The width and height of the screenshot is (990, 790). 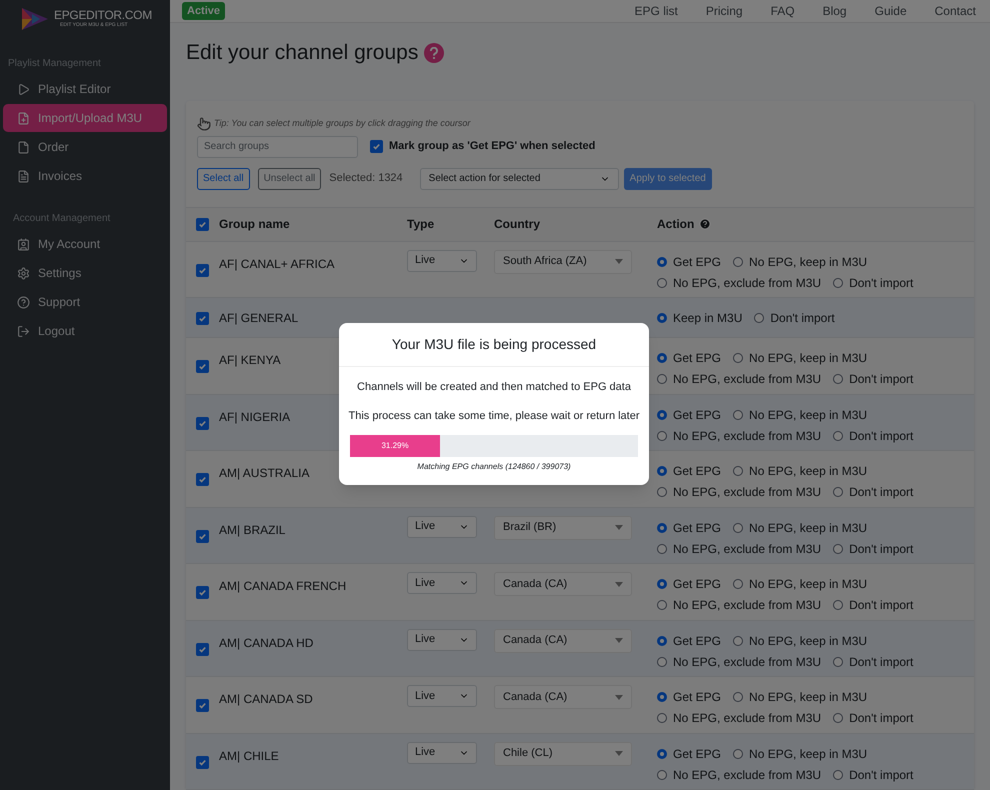 I want to click on nav-link: Pricing, so click(x=724, y=11).